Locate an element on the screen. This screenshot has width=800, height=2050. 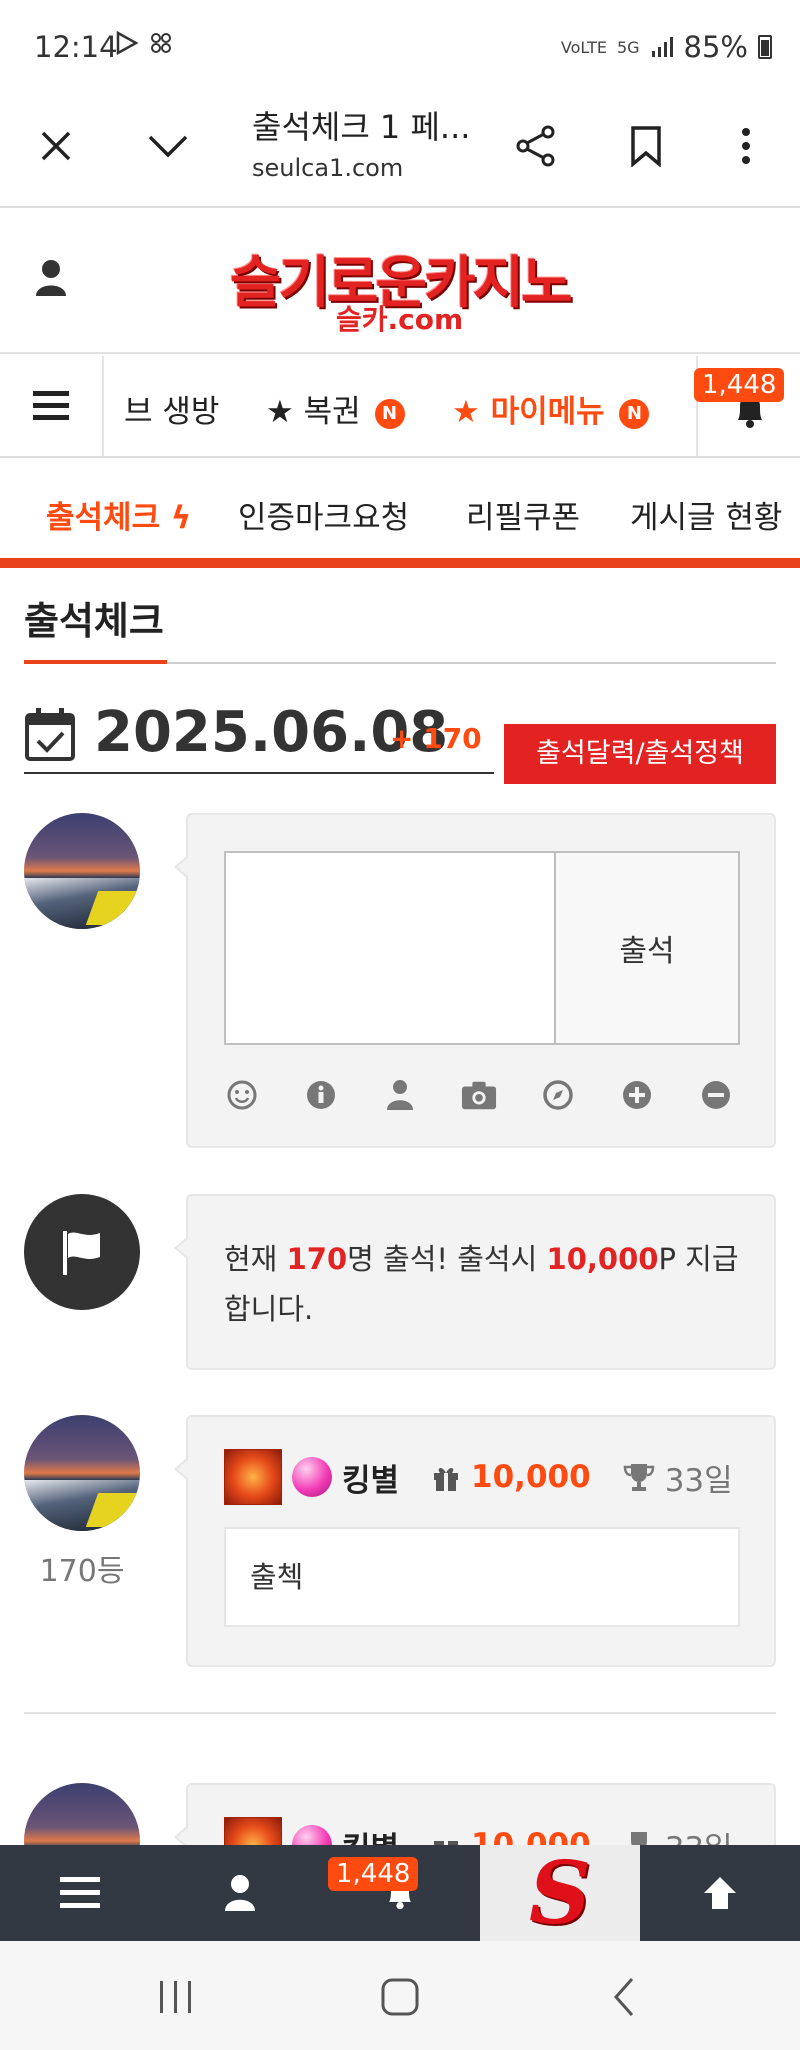
signal-icon is located at coordinates (662, 47).